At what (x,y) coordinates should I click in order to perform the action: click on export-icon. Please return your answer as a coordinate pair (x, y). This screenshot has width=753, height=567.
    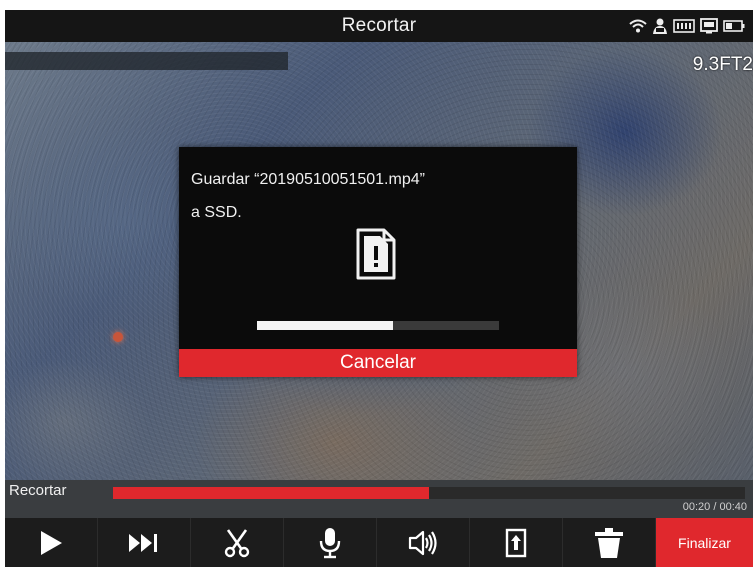
    Looking at the image, I should click on (516, 542).